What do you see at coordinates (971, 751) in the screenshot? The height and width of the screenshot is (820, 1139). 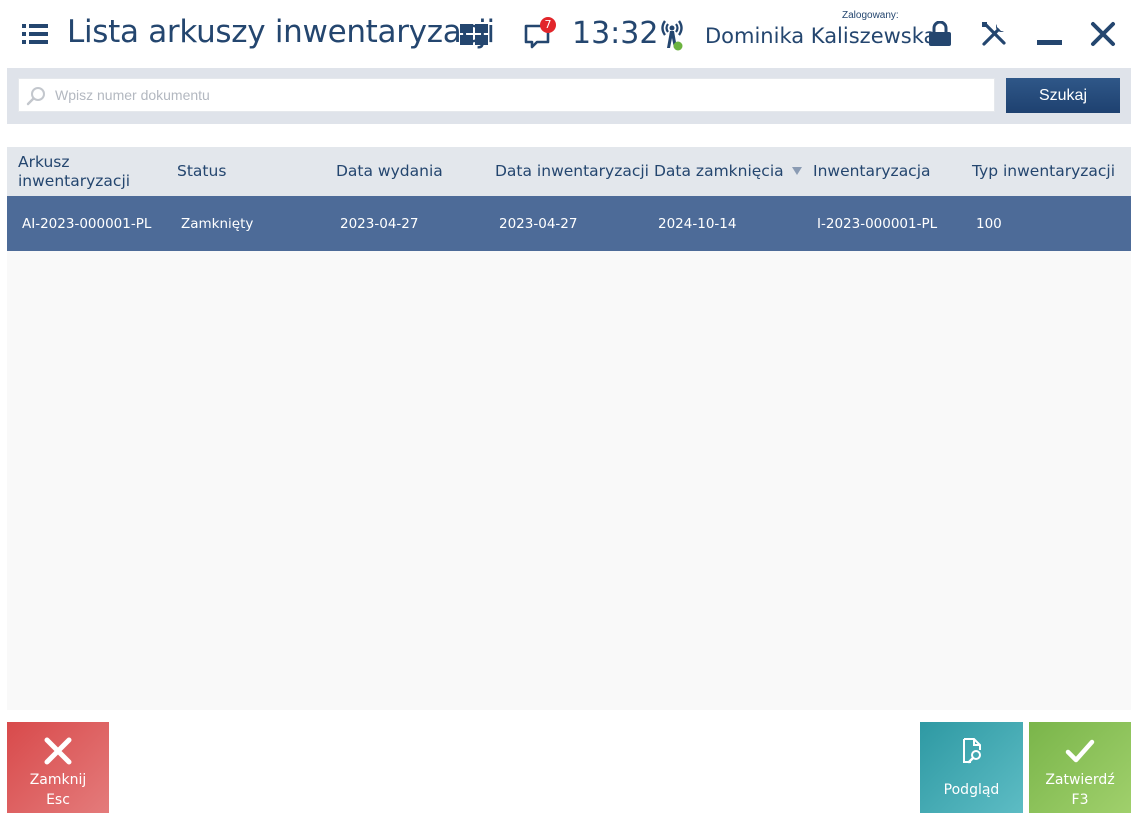 I see `document-search-icon` at bounding box center [971, 751].